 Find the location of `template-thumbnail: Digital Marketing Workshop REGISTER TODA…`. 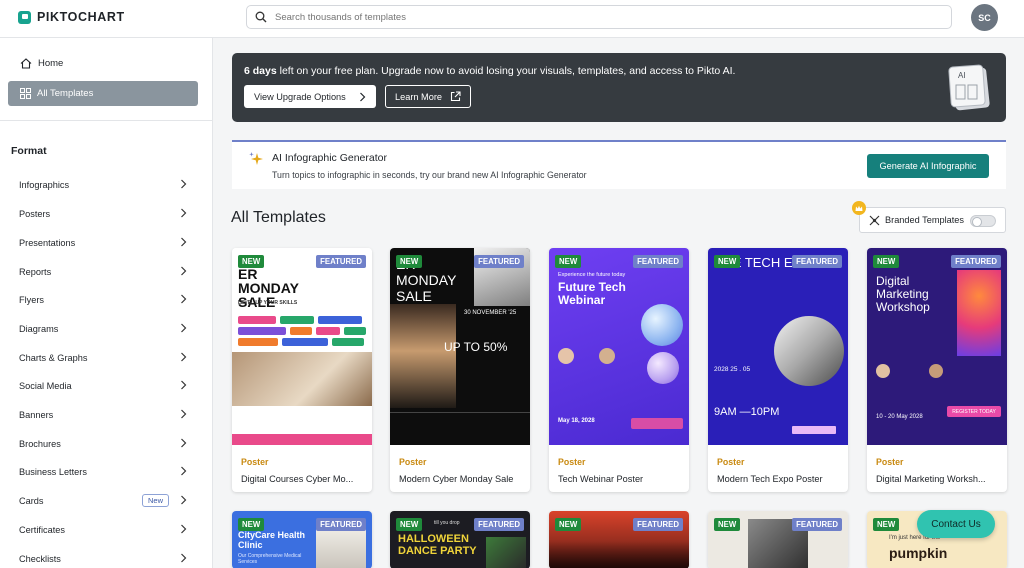

template-thumbnail: Digital Marketing Workshop REGISTER TODA… is located at coordinates (937, 346).